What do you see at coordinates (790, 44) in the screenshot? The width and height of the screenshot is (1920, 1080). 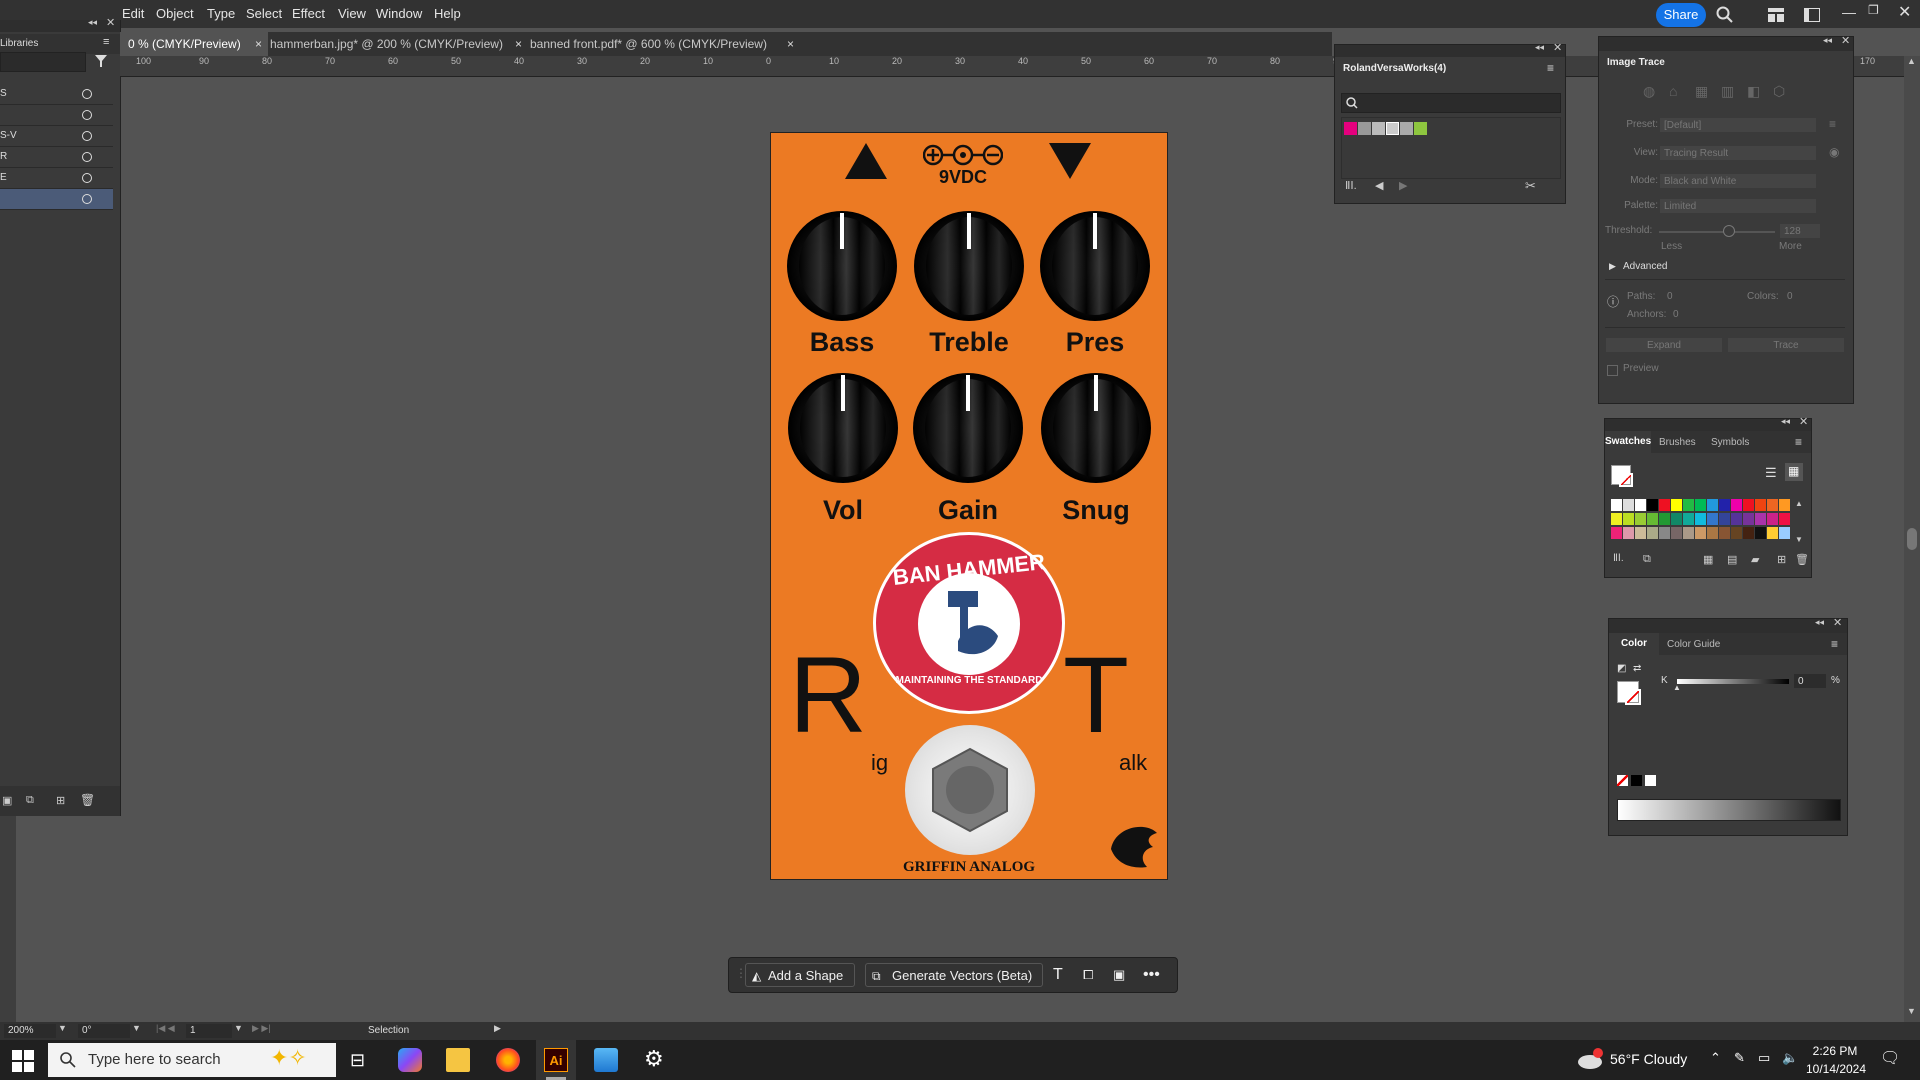 I see `close-icon: ×` at bounding box center [790, 44].